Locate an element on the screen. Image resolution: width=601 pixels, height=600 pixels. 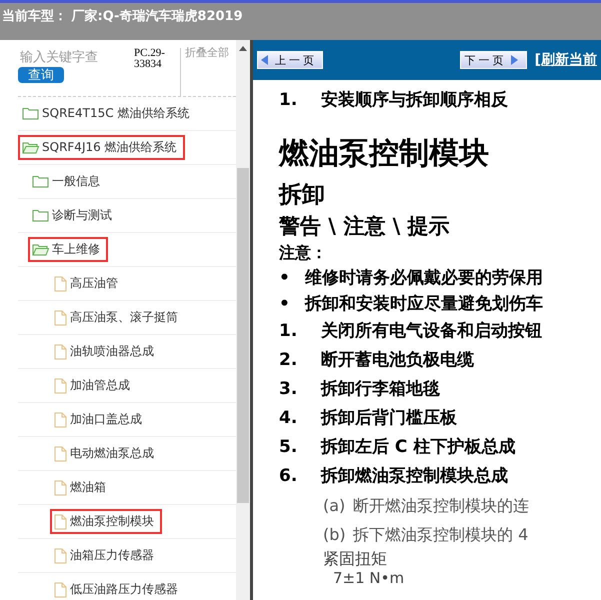
scrollbar-thumb is located at coordinates (243, 335).